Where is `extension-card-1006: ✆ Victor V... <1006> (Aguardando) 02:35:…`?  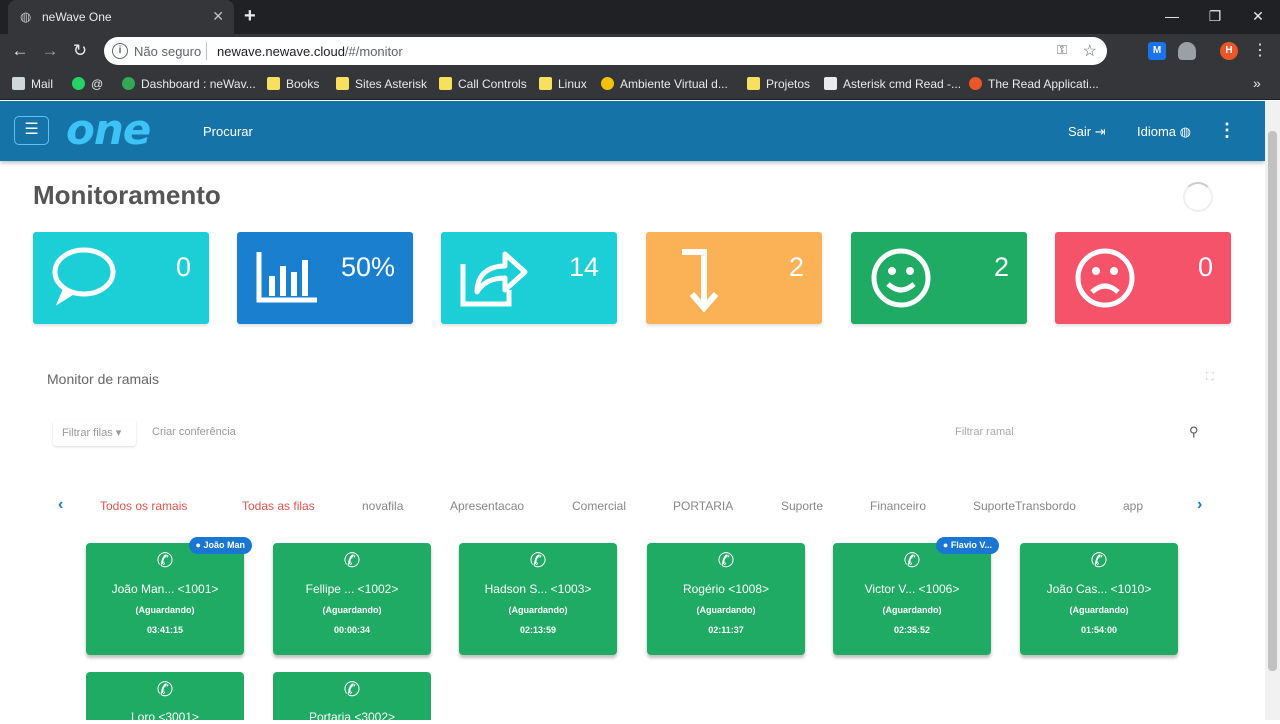 extension-card-1006: ✆ Victor V... <1006> (Aguardando) 02:35:… is located at coordinates (916, 596).